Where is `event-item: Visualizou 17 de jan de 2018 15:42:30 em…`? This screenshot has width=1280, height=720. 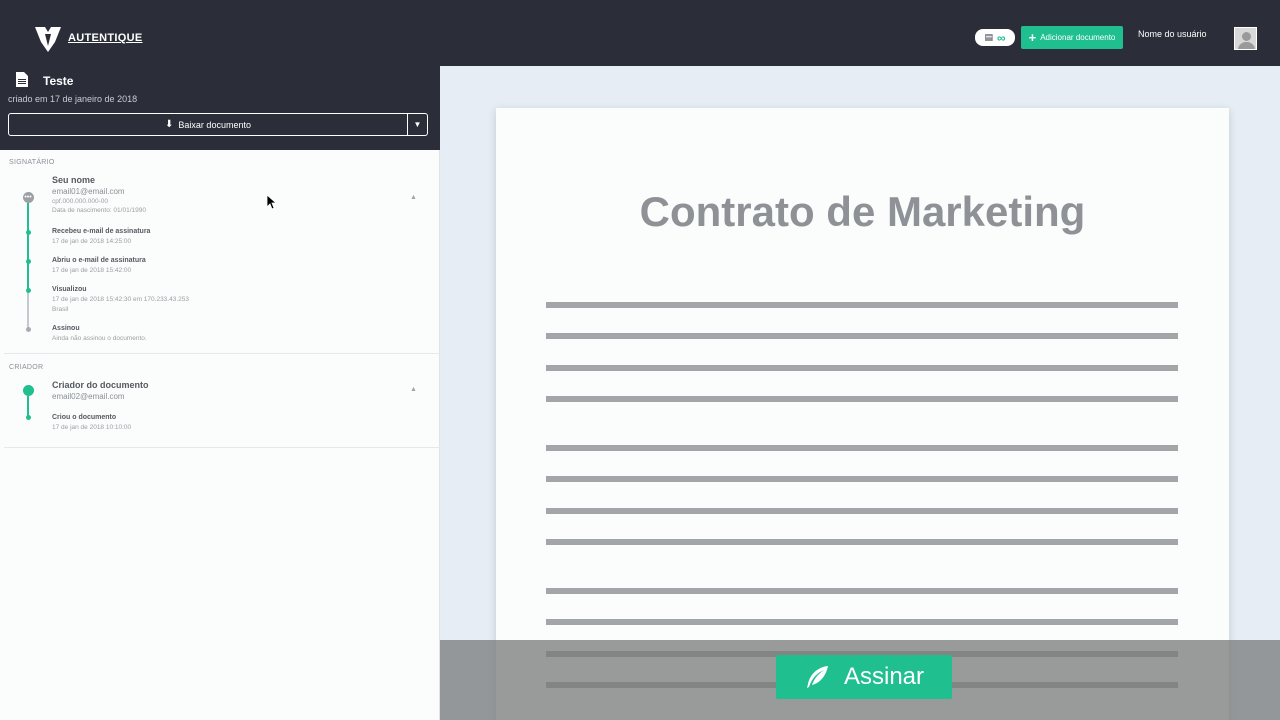 event-item: Visualizou 17 de jan de 2018 15:42:30 em… is located at coordinates (120, 300).